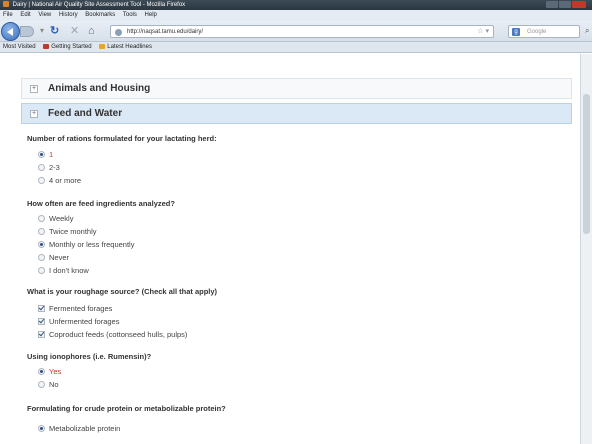 This screenshot has width=592, height=444. What do you see at coordinates (165, 32) in the screenshot?
I see `url-text: http://naqsat.tamu.edu/dairy/` at bounding box center [165, 32].